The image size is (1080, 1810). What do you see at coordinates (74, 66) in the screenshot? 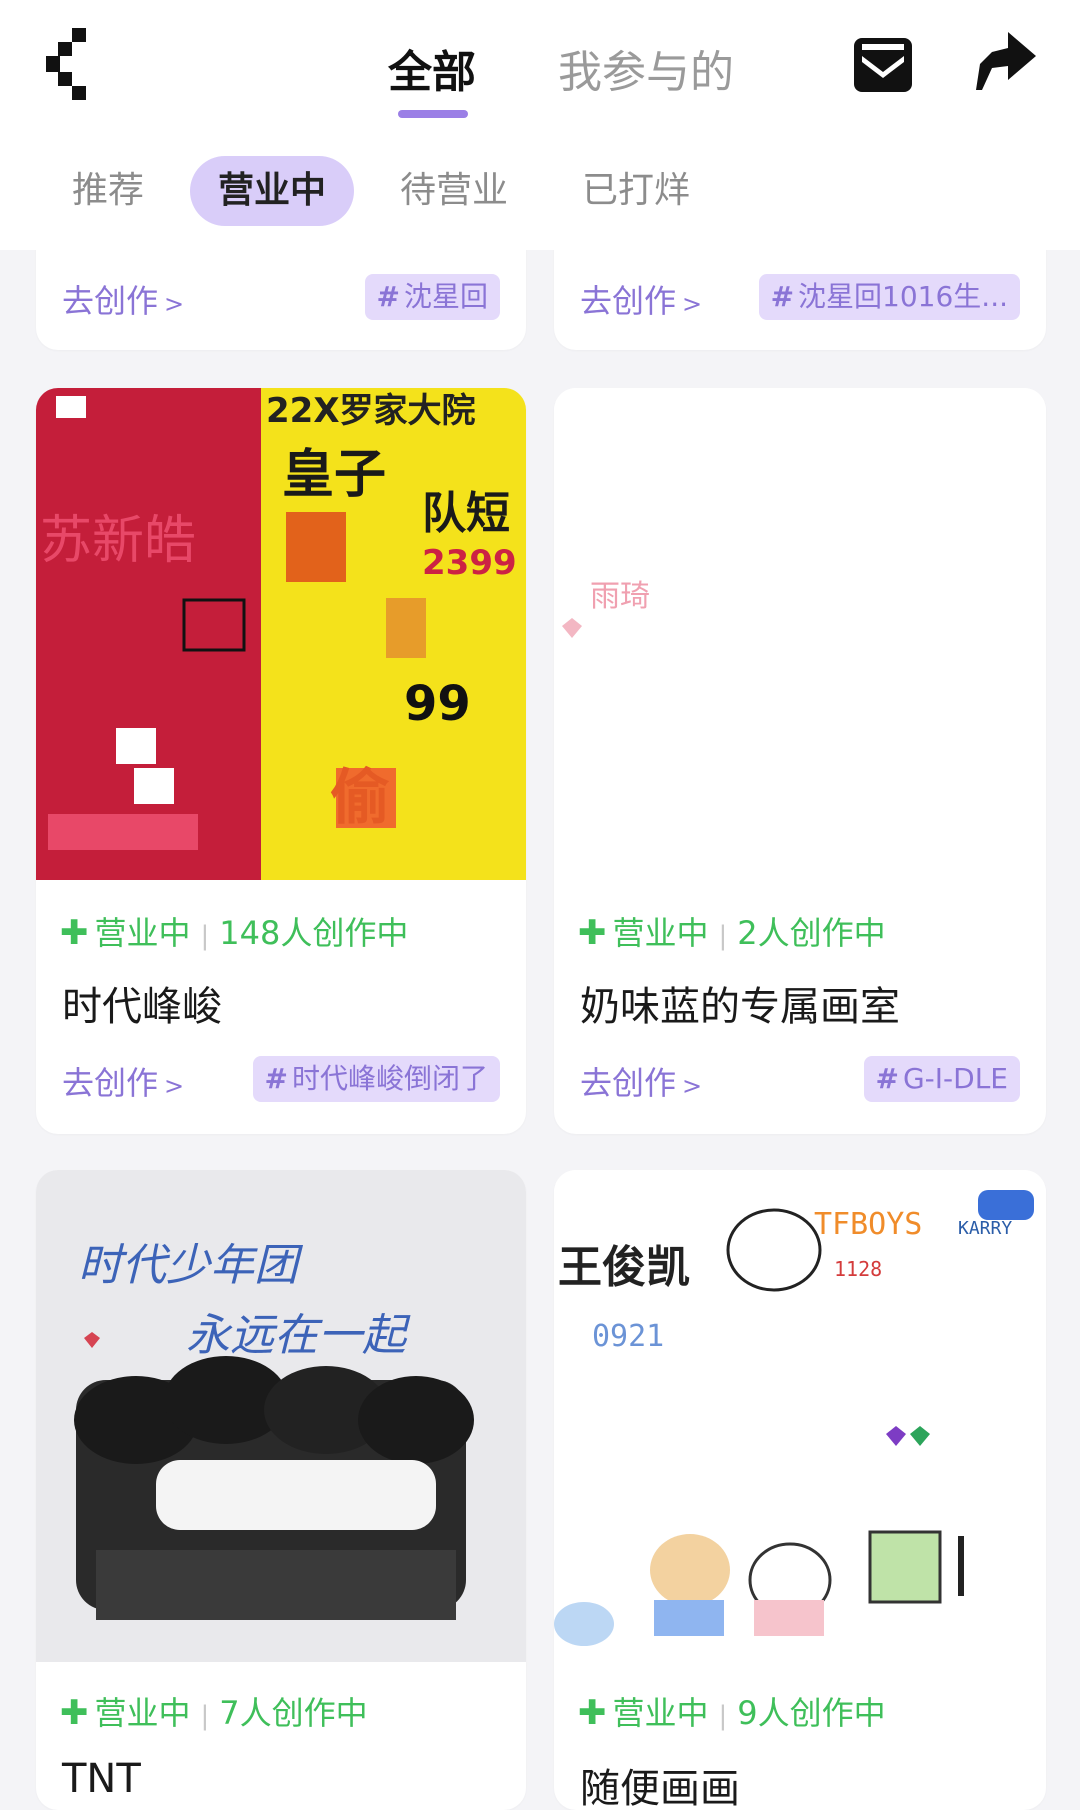
I see `back-arrow-icon` at bounding box center [74, 66].